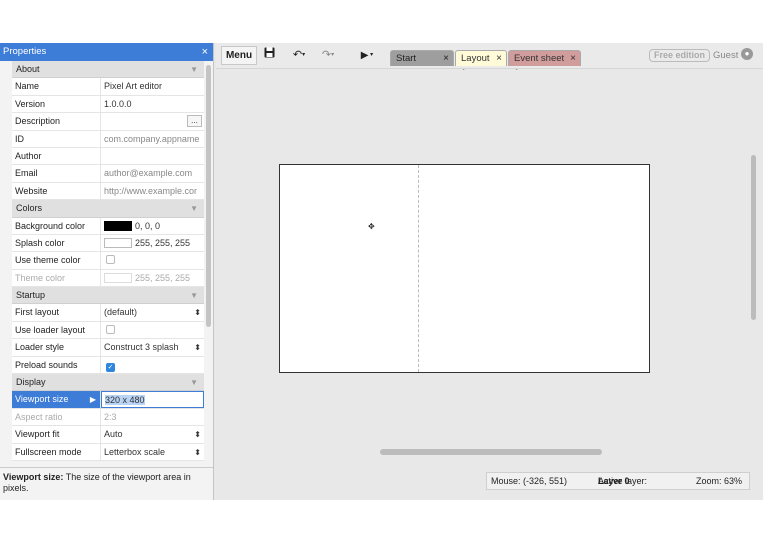  I want to click on section-display-label: Display, so click(31, 382).